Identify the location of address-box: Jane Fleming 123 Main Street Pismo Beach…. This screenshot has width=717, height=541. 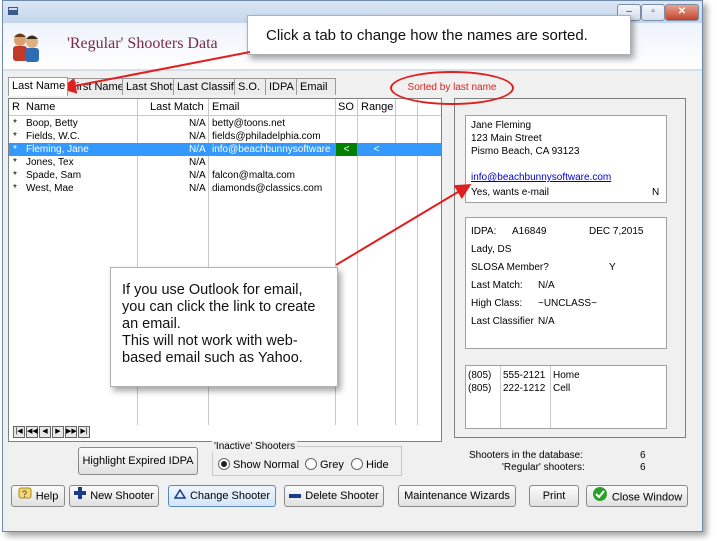
(566, 159).